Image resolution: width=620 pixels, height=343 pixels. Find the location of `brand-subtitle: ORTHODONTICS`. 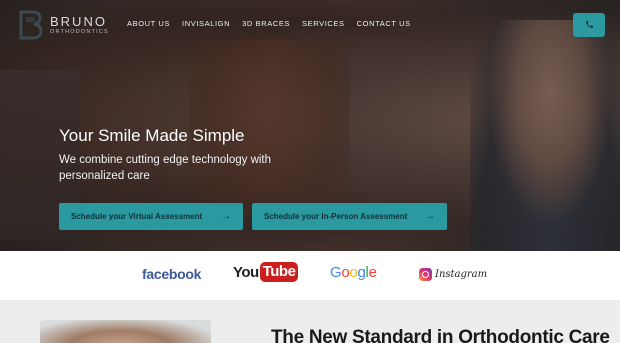

brand-subtitle: ORTHODONTICS is located at coordinates (79, 31).